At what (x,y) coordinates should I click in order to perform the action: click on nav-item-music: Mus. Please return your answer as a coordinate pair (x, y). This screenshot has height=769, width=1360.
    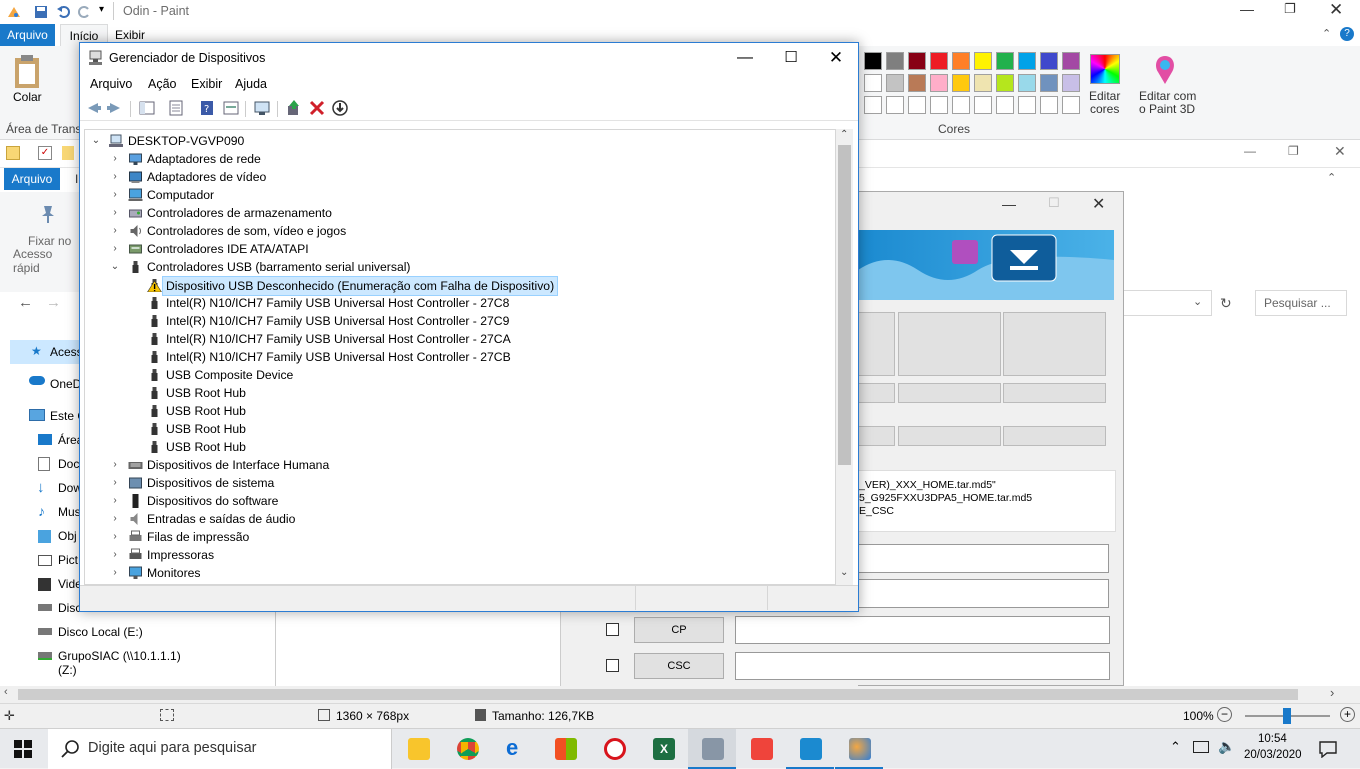
    Looking at the image, I should click on (69, 512).